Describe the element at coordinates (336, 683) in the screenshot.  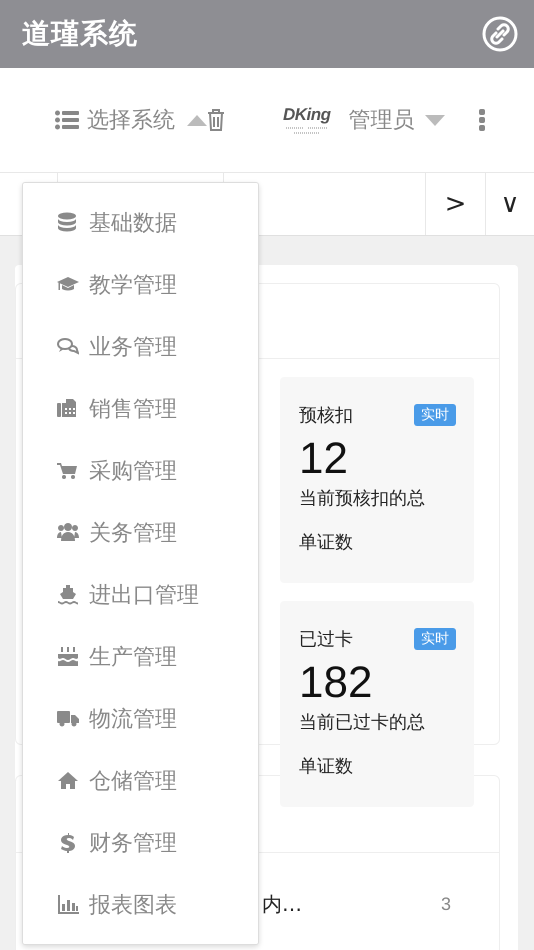
I see `stat-value: 182` at that location.